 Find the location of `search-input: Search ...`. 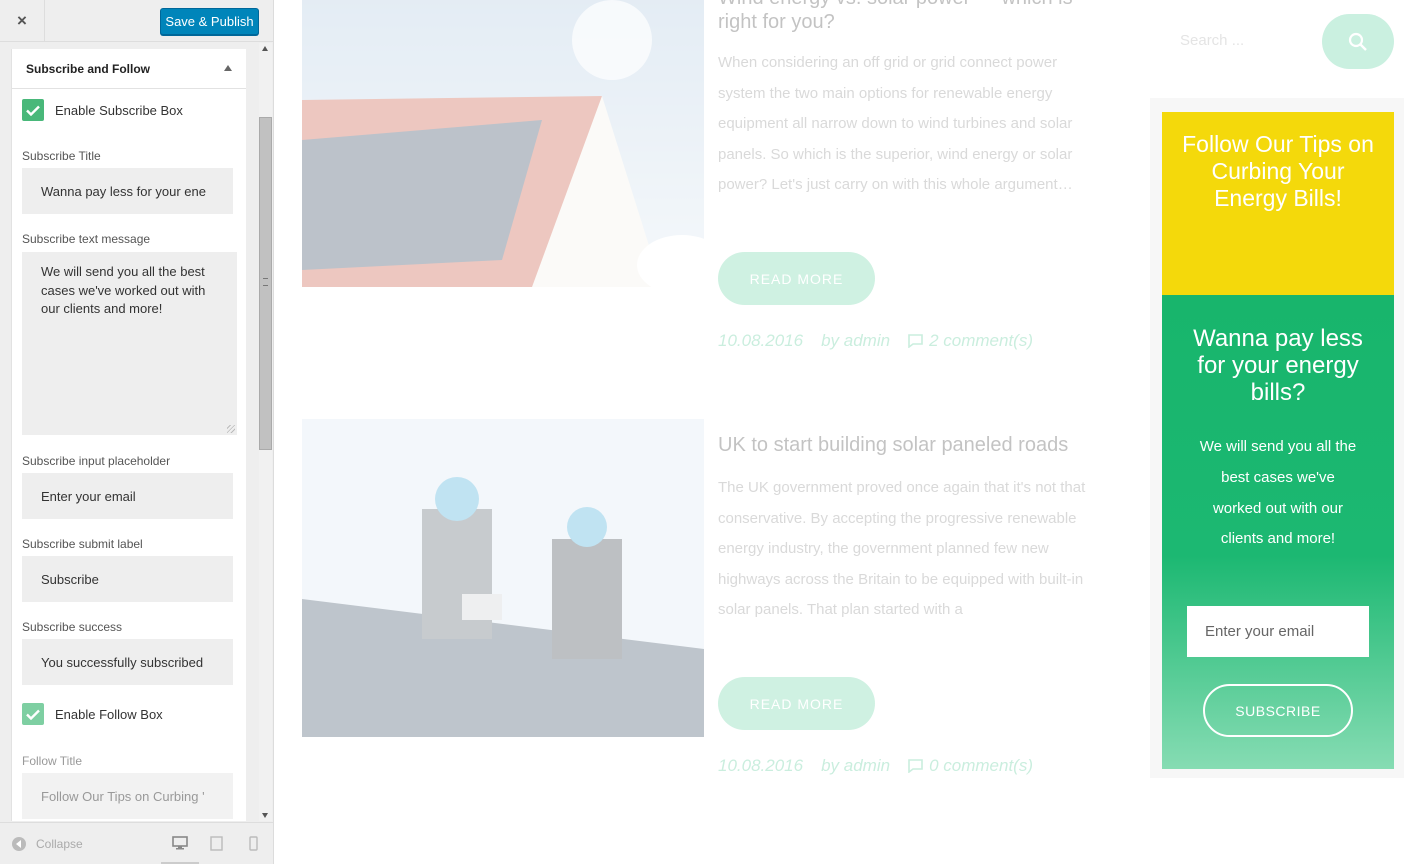

search-input: Search ... is located at coordinates (1235, 40).